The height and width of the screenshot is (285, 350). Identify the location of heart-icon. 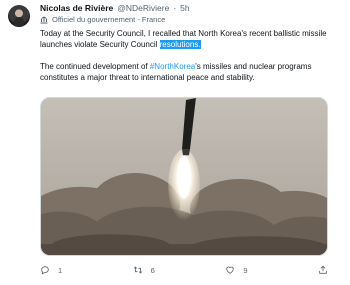
(230, 270).